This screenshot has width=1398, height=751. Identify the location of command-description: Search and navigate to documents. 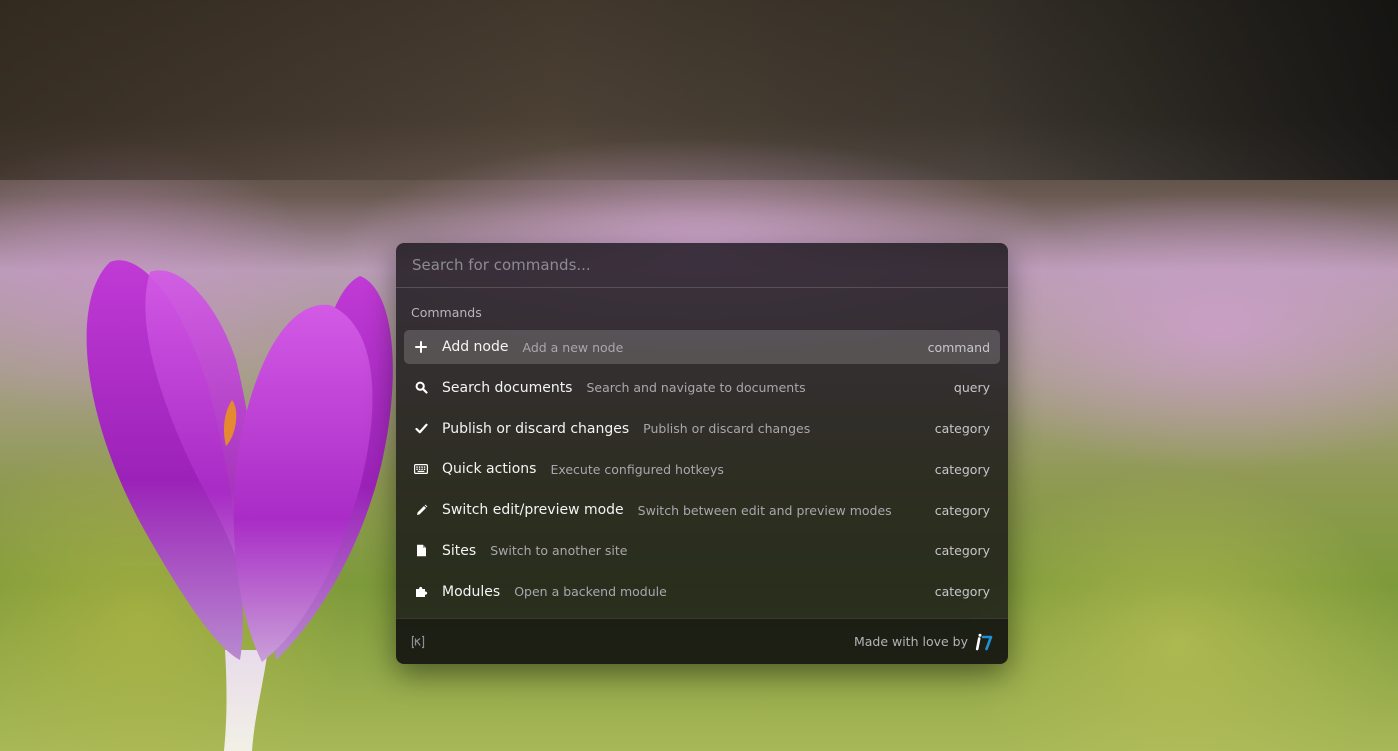
(696, 388).